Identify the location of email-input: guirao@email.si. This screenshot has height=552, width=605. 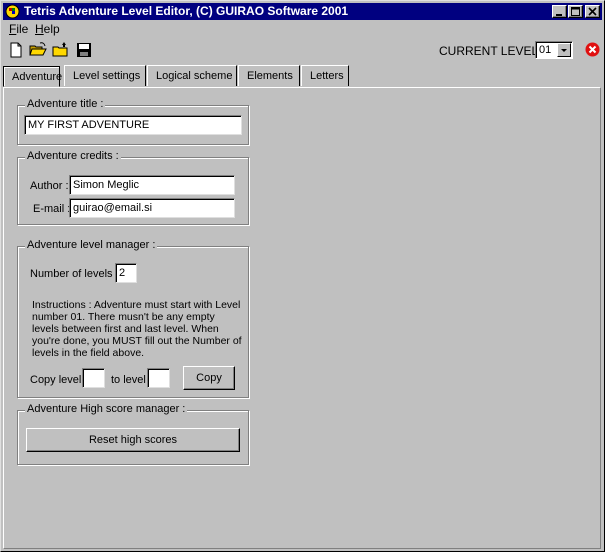
(152, 208).